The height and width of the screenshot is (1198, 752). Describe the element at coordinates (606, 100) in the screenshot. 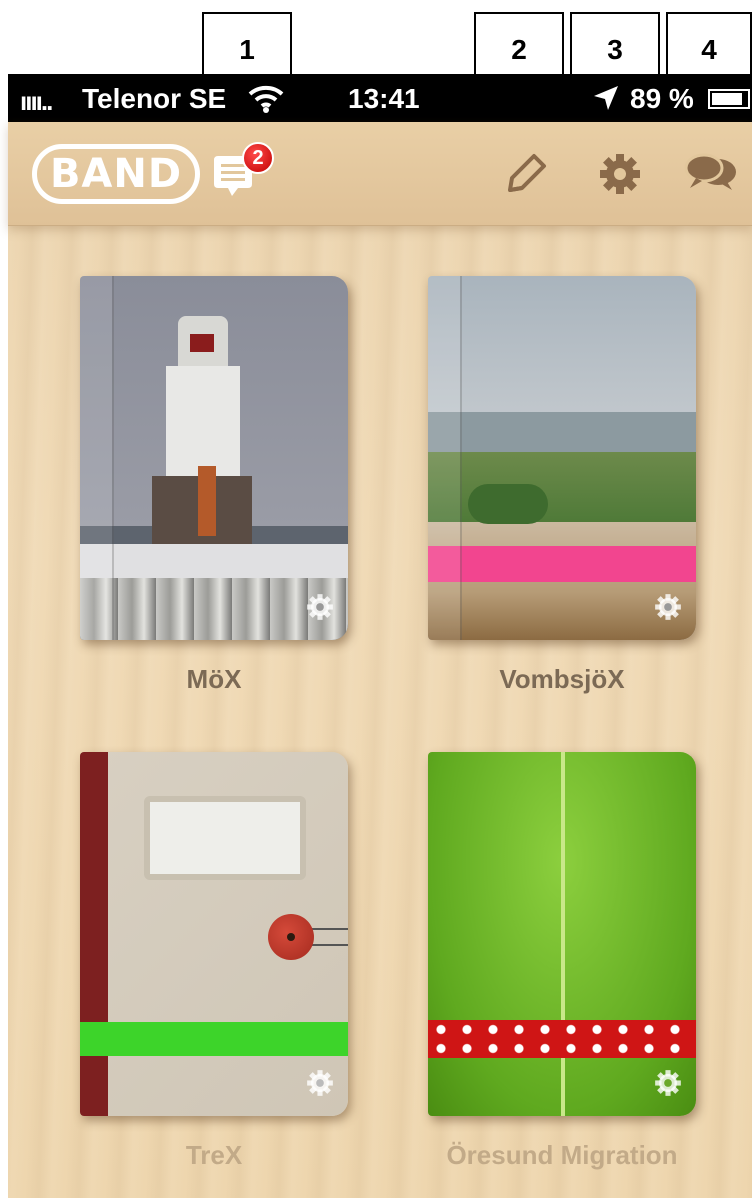

I see `location-arrow-icon` at that location.